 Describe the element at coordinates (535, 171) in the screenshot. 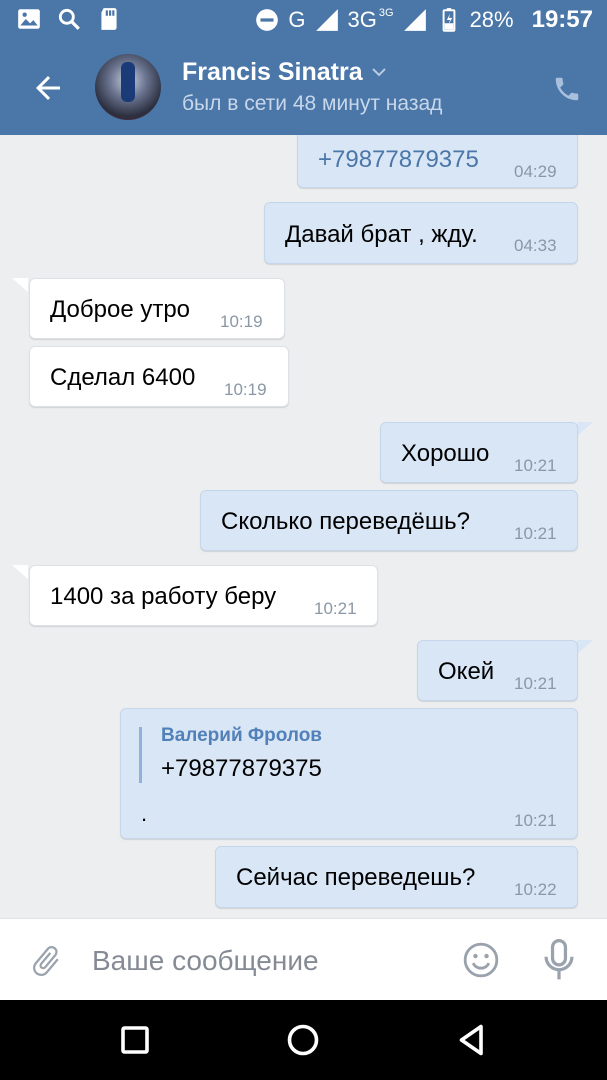

I see `message-time: 04:29` at that location.